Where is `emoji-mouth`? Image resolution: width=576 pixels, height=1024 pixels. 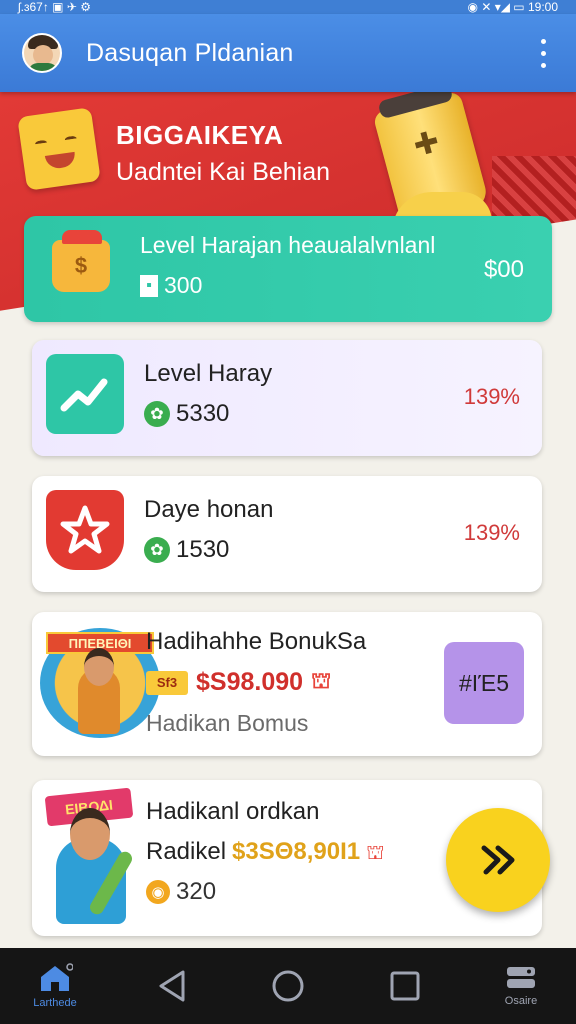
emoji-mouth is located at coordinates (60, 160).